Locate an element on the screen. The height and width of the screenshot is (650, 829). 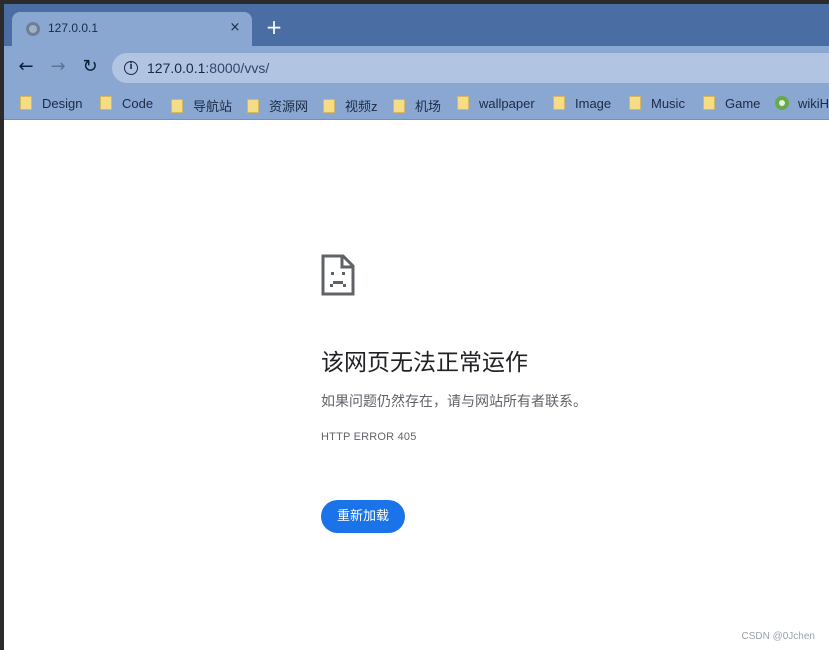
url-text: 127.0.0.1:8000/vvs/ is located at coordinates (208, 68).